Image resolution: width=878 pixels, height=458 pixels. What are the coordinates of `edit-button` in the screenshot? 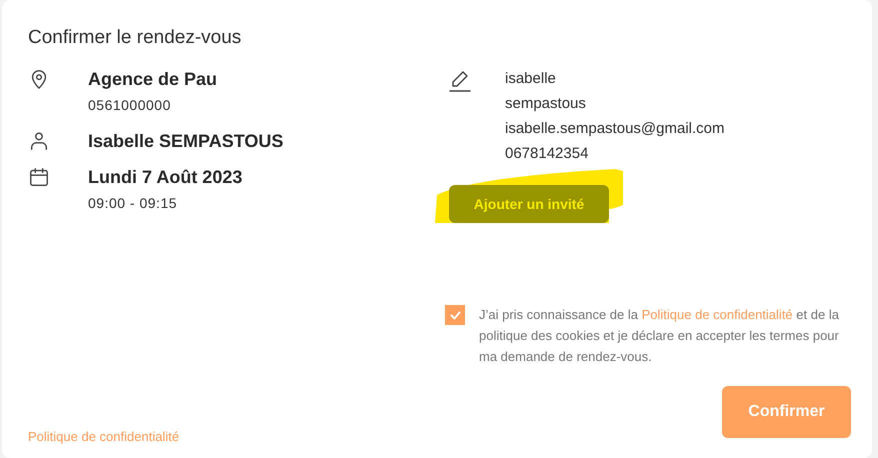 It's located at (460, 81).